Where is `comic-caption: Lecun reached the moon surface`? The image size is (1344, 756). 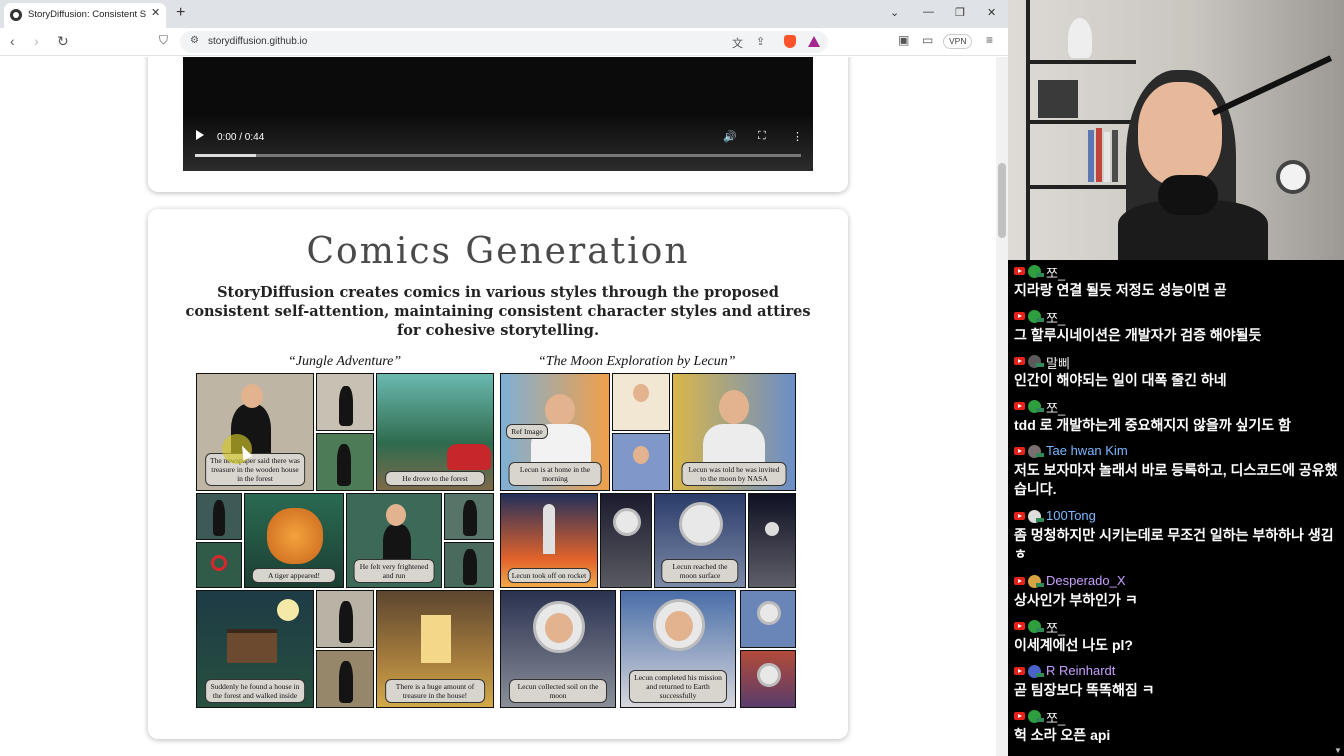
comic-caption: Lecun reached the moon surface is located at coordinates (700, 571).